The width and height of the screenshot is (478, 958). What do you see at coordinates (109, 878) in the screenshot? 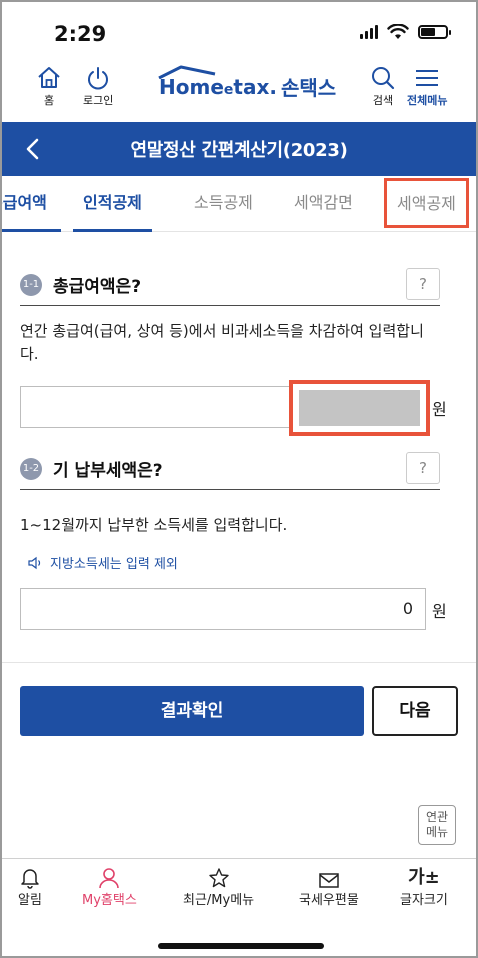
I see `person-icon` at bounding box center [109, 878].